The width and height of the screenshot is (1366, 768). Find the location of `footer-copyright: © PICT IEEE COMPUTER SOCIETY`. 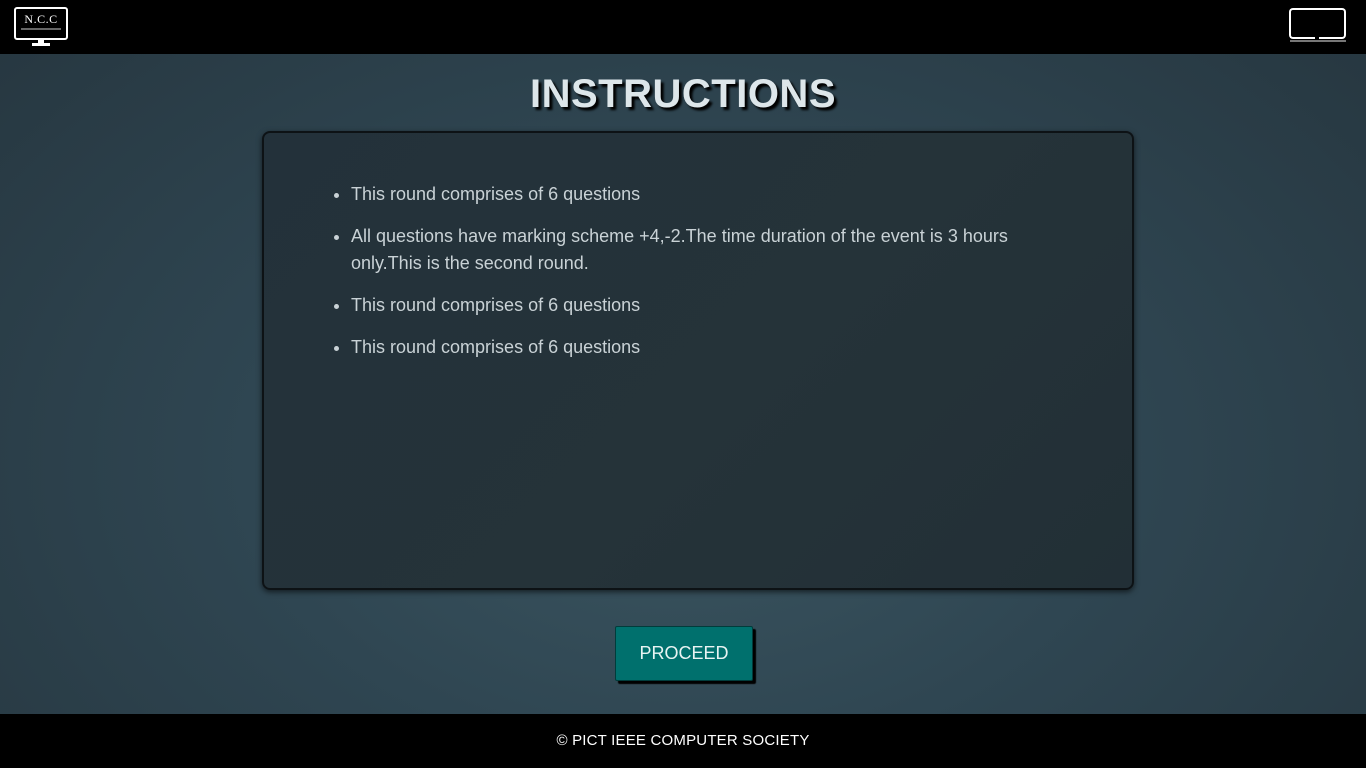

footer-copyright: © PICT IEEE COMPUTER SOCIETY is located at coordinates (683, 740).